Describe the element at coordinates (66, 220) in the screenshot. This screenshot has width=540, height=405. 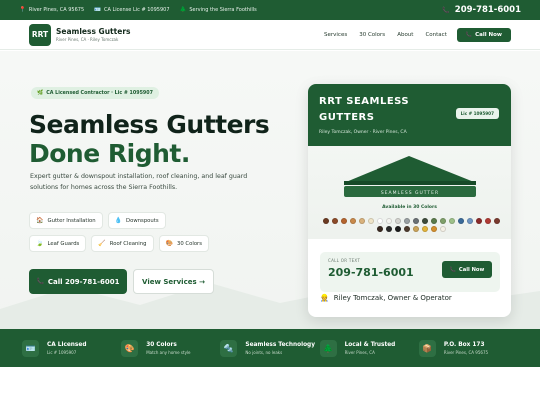
I see `chip-gutter-installation: 🏠 Gutter Installation` at that location.